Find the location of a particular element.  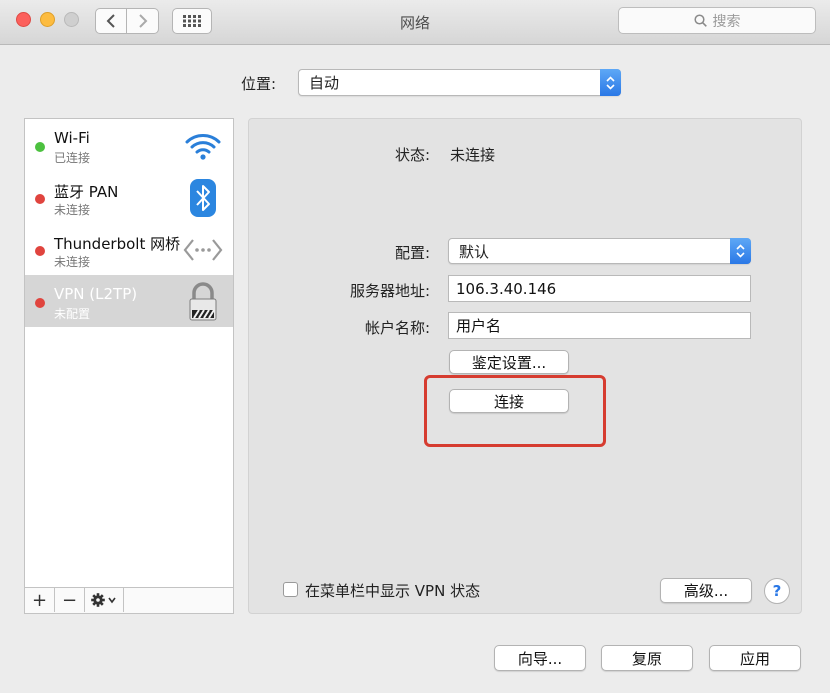

server-address-field: 106.3.40.146 is located at coordinates (599, 288).